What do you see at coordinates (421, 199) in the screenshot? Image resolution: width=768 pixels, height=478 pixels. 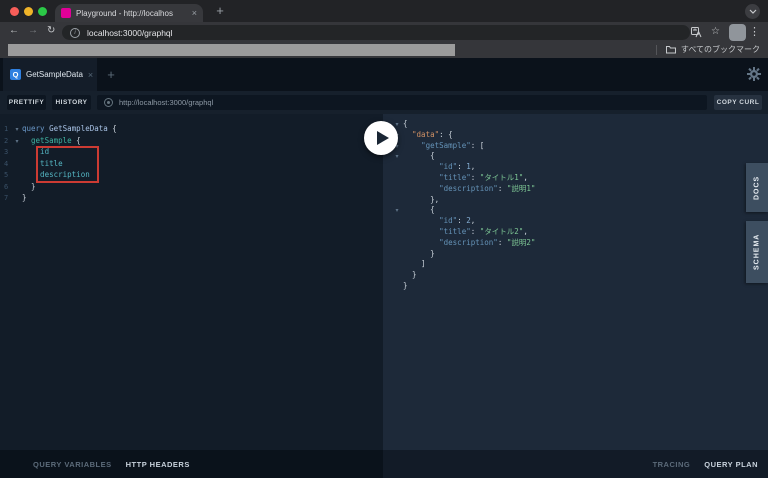 I see `code-text: },` at bounding box center [421, 199].